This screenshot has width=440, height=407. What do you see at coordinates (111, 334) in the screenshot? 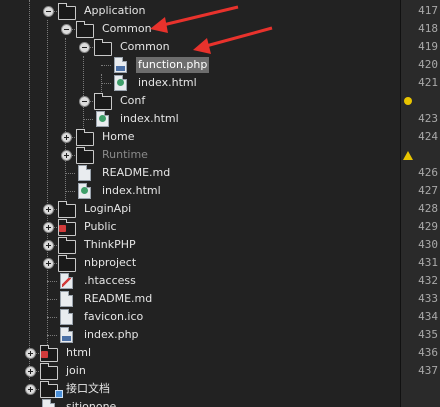
I see `tree-item-label: index.php` at bounding box center [111, 334].